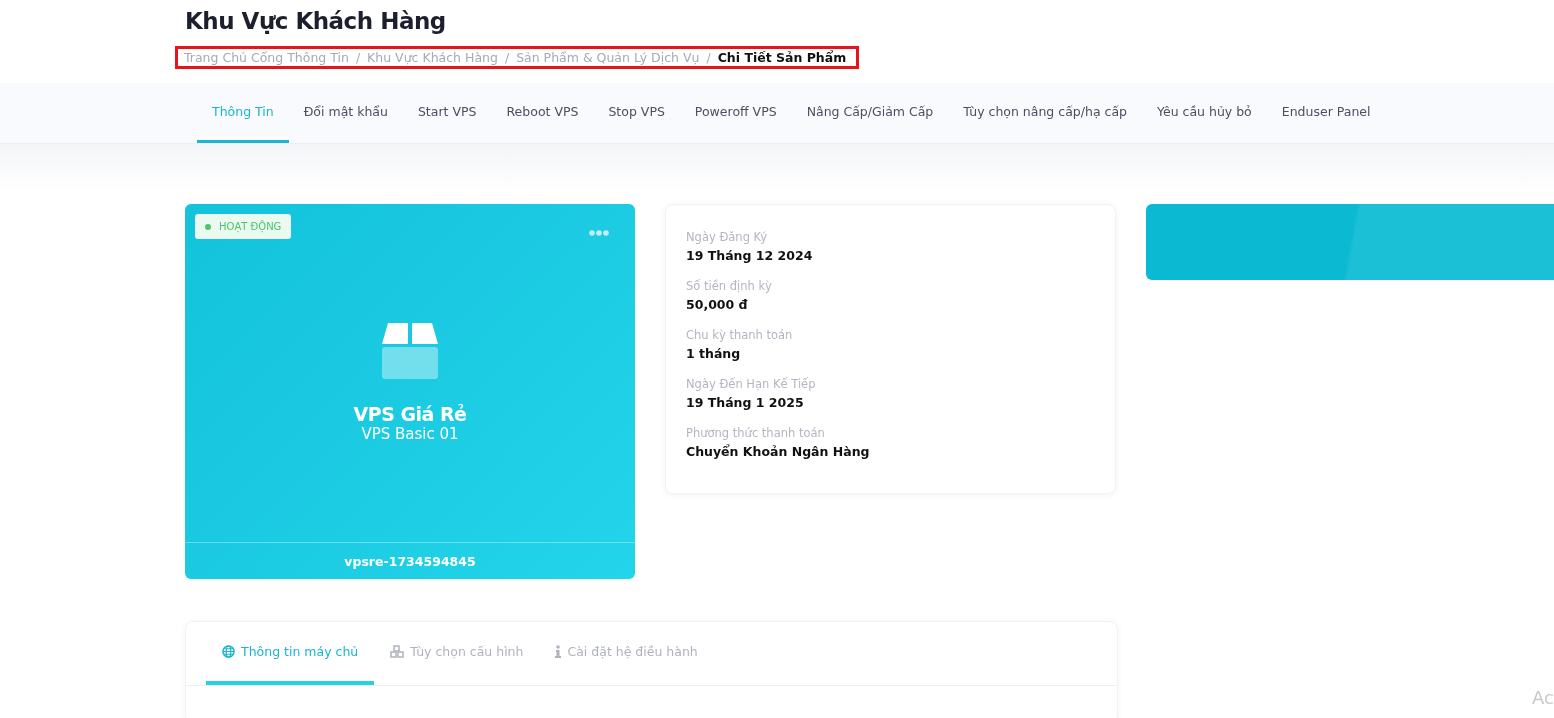 This screenshot has width=1554, height=718. What do you see at coordinates (727, 237) in the screenshot?
I see `detail-label: Ngày Đăng Ký` at bounding box center [727, 237].